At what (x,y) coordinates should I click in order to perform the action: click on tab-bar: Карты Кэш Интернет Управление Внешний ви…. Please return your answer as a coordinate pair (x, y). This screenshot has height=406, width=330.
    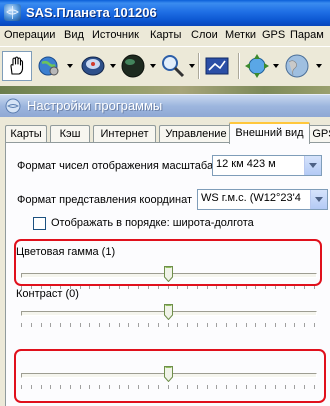
    Looking at the image, I should click on (167, 133).